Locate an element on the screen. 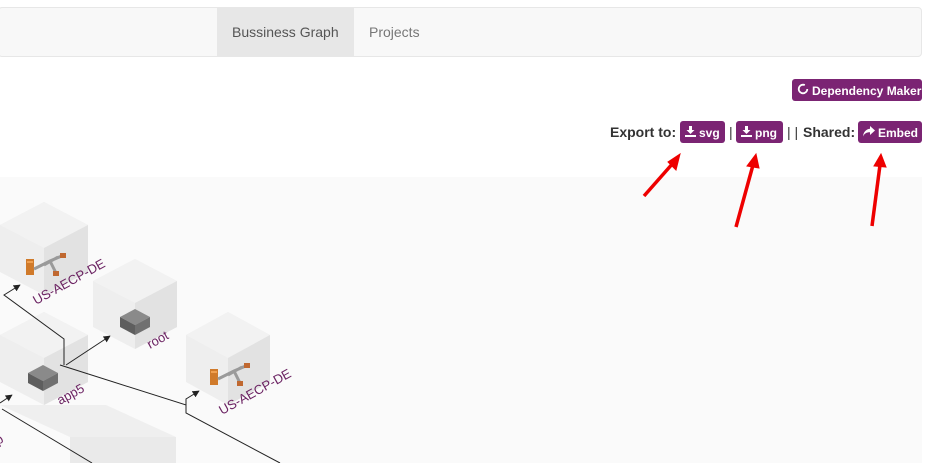 Image resolution: width=936 pixels, height=463 pixels. graph-node-app5: app5 is located at coordinates (44, 360).